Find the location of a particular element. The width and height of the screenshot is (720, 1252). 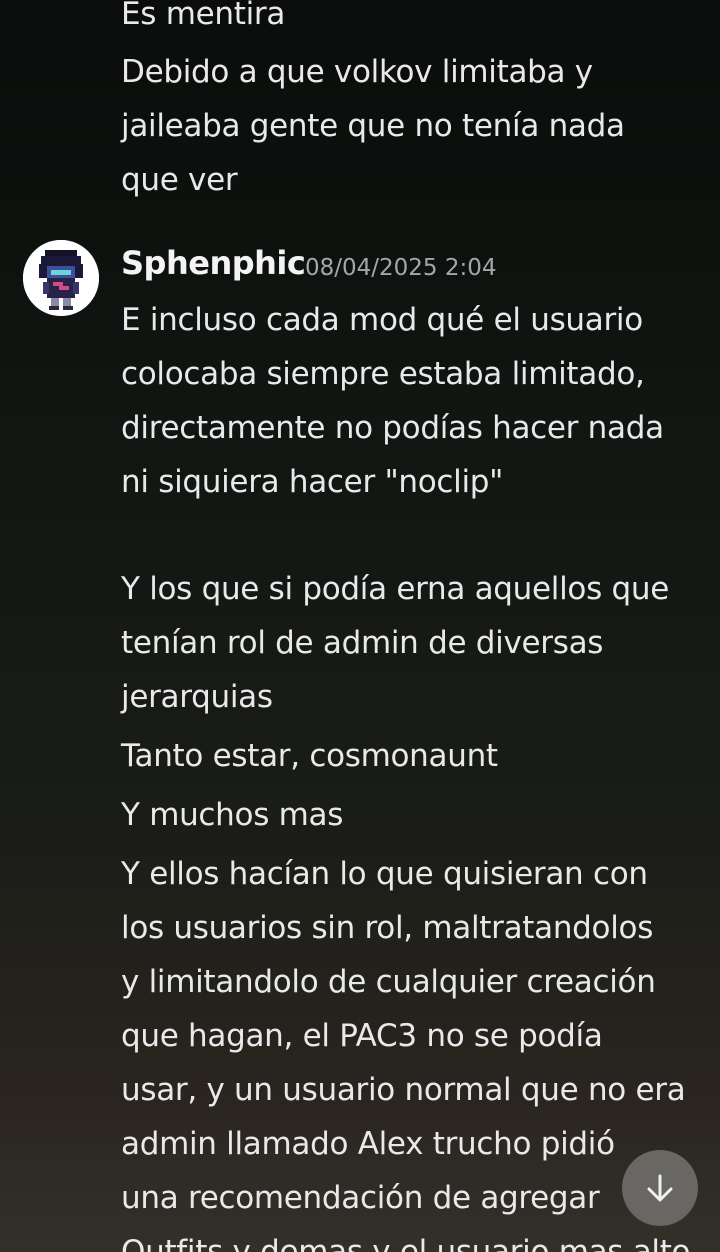

message-author-name: Sphenphic is located at coordinates (213, 263).